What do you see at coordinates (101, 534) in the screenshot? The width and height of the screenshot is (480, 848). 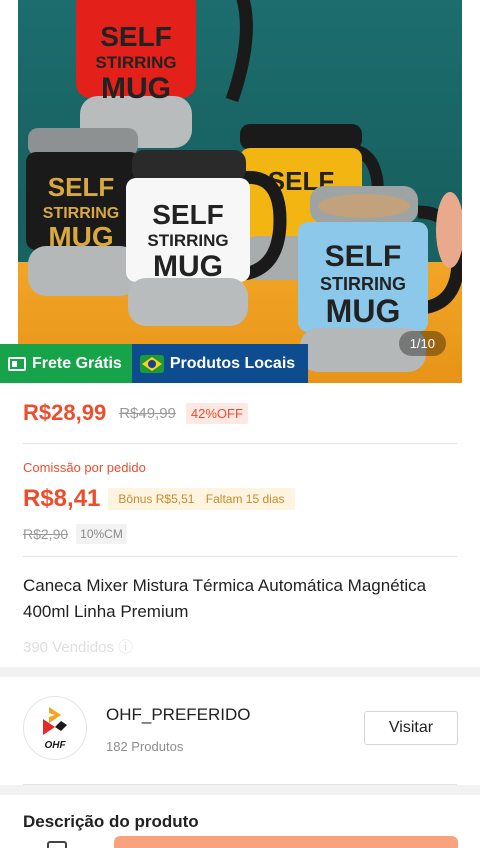 I see `commission-rate-badge: 10%CM` at bounding box center [101, 534].